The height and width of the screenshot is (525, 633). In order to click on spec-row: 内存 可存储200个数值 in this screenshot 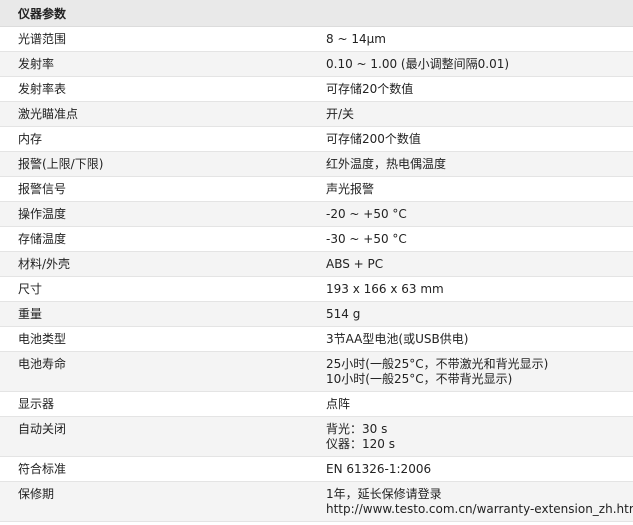, I will do `click(316, 139)`.